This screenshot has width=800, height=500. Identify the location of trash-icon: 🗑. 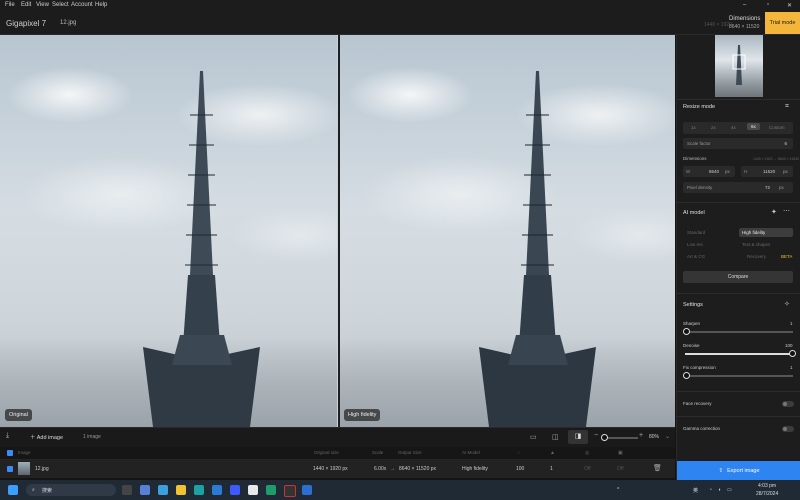
(657, 468).